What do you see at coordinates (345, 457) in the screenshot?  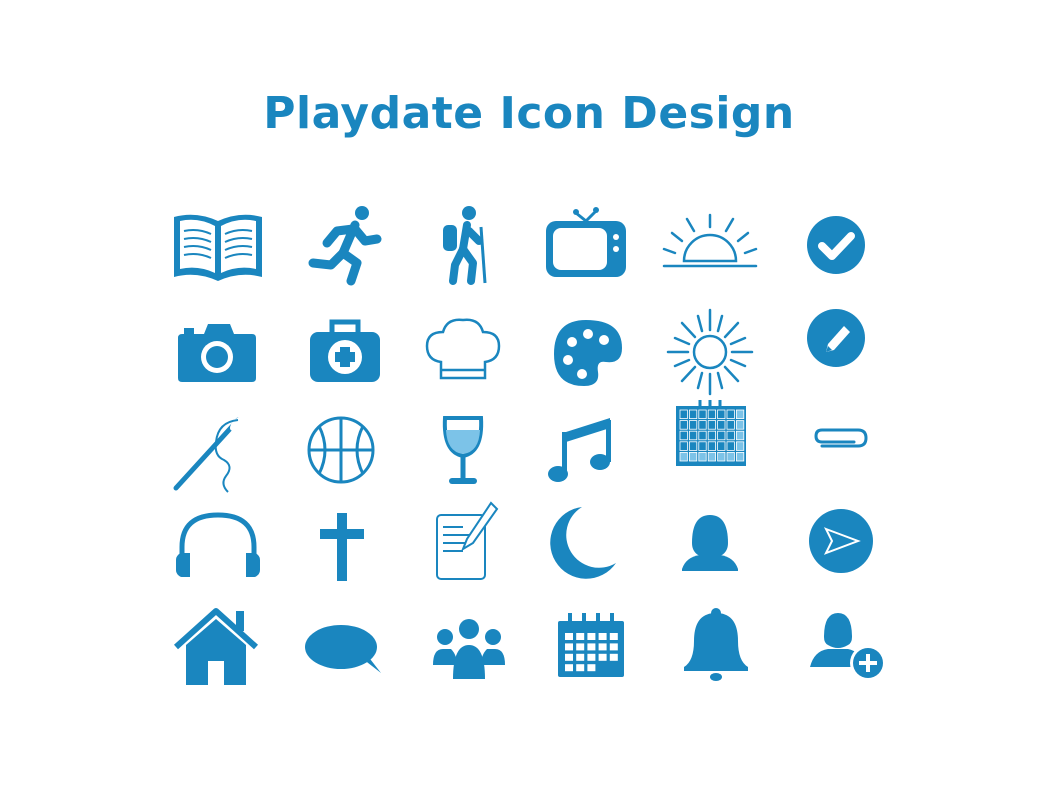 I see `basketball-icon` at bounding box center [345, 457].